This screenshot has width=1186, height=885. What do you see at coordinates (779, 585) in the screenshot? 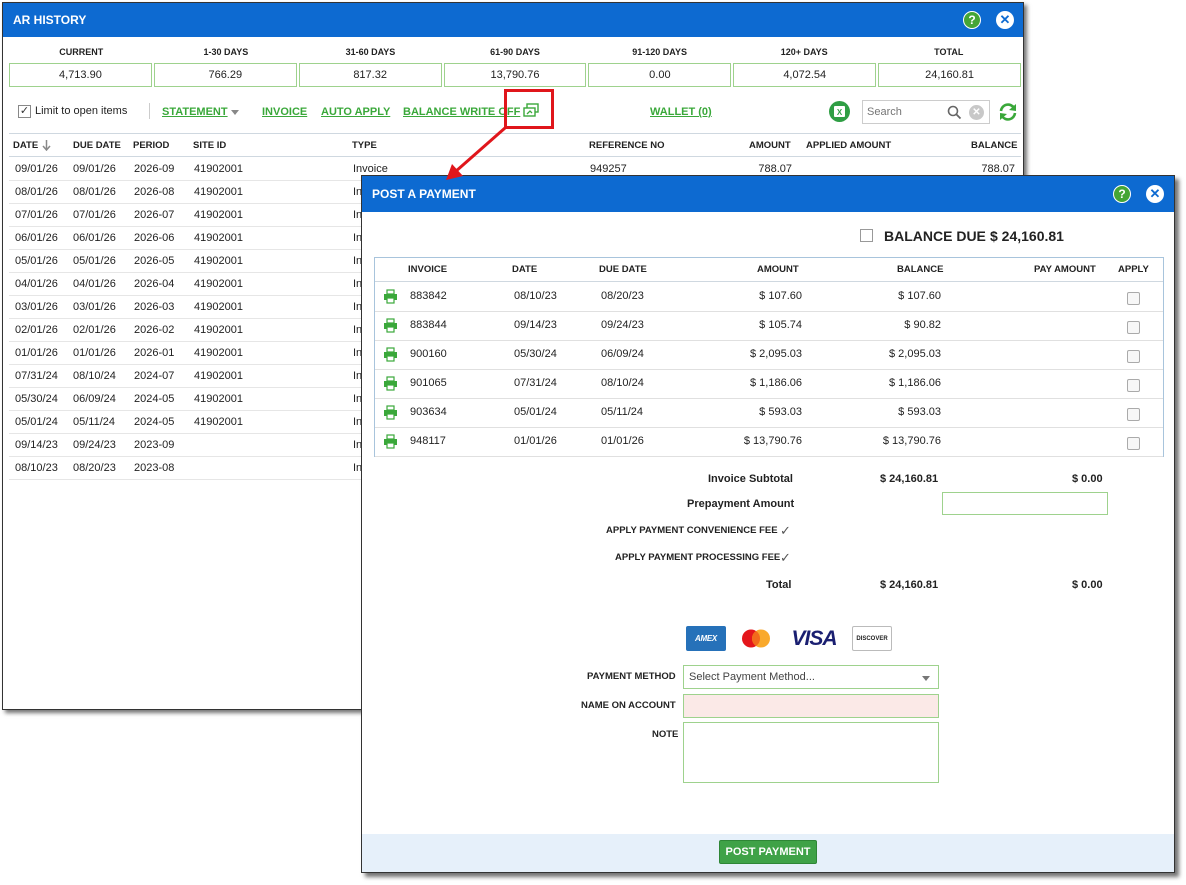
I see `total-label: Total` at bounding box center [779, 585].